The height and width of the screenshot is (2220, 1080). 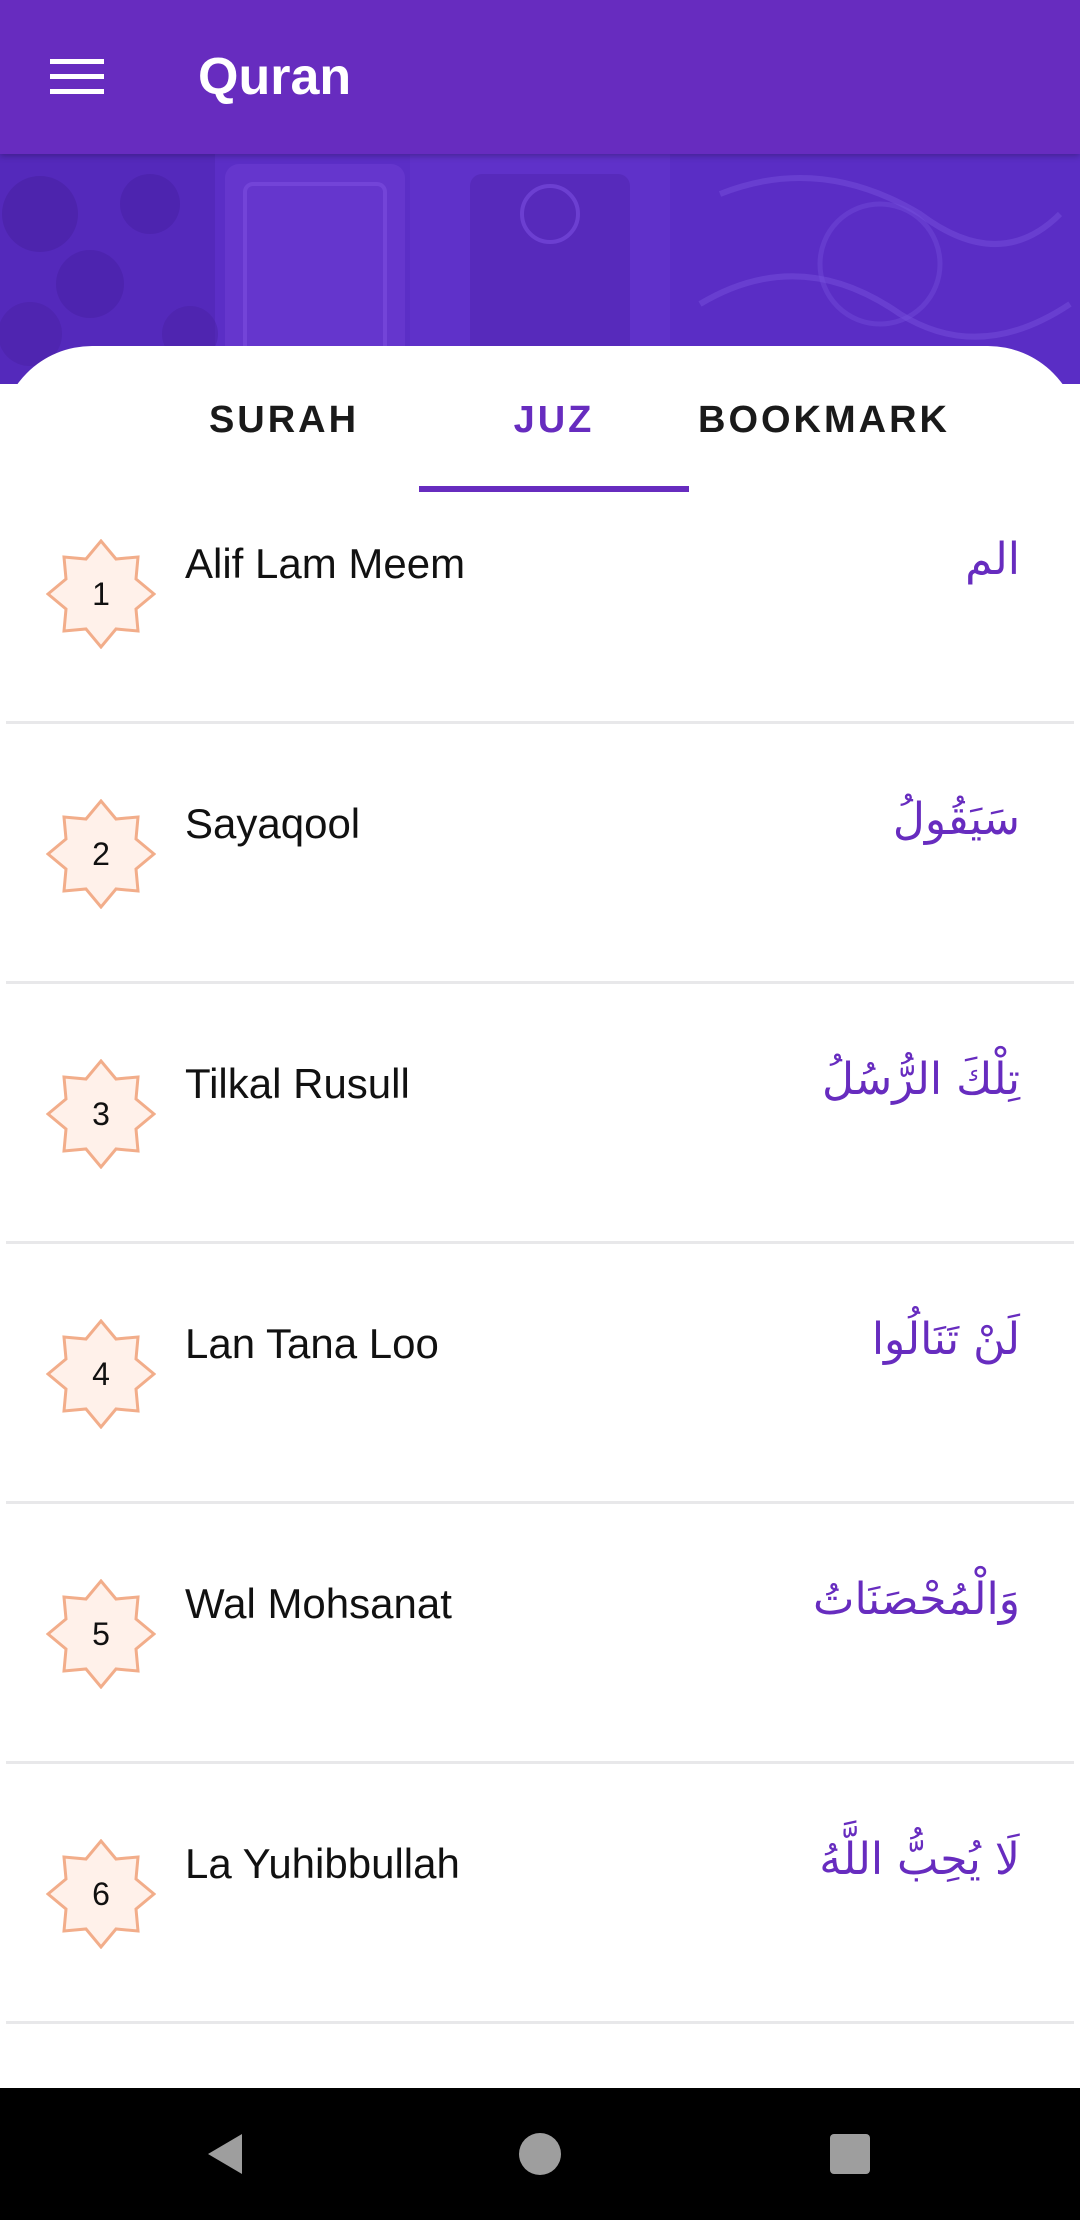 I want to click on back-button, so click(x=226, y=2154).